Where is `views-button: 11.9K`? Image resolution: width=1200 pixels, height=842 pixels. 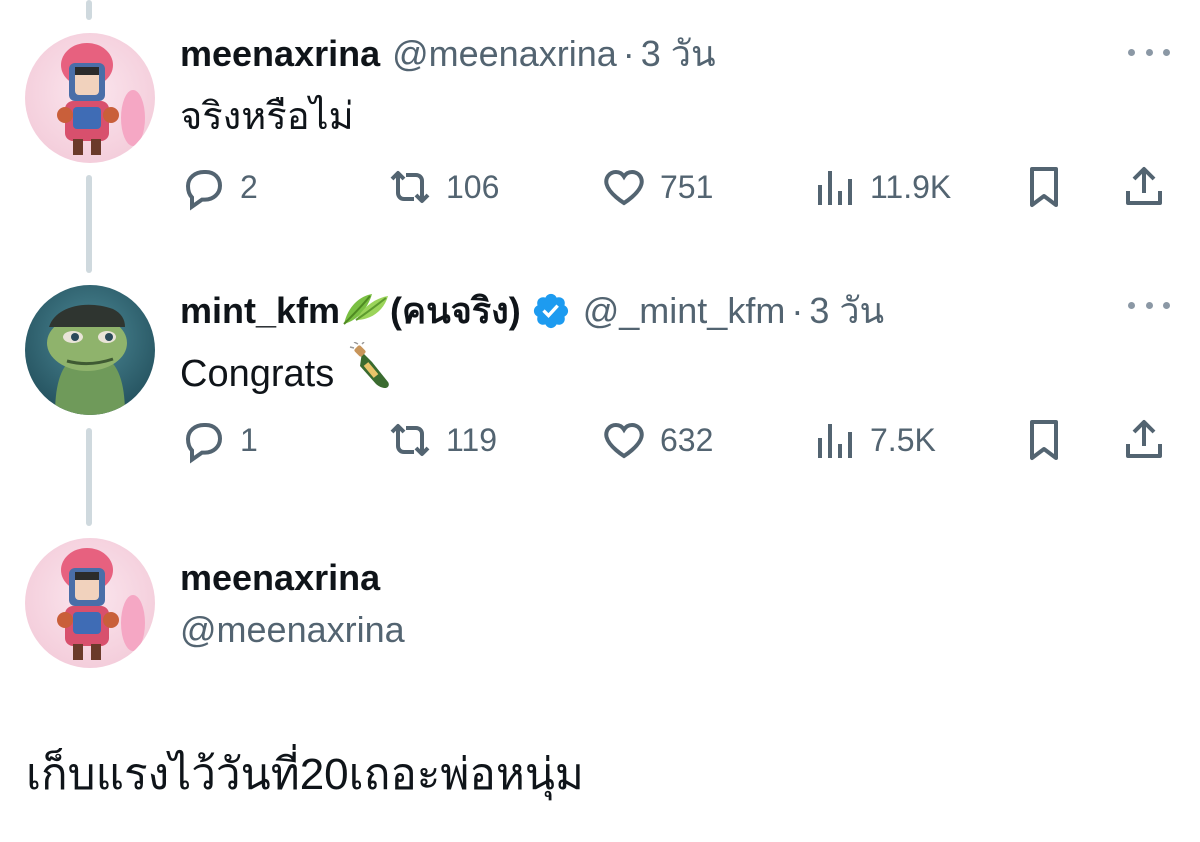 views-button: 11.9K is located at coordinates (880, 187).